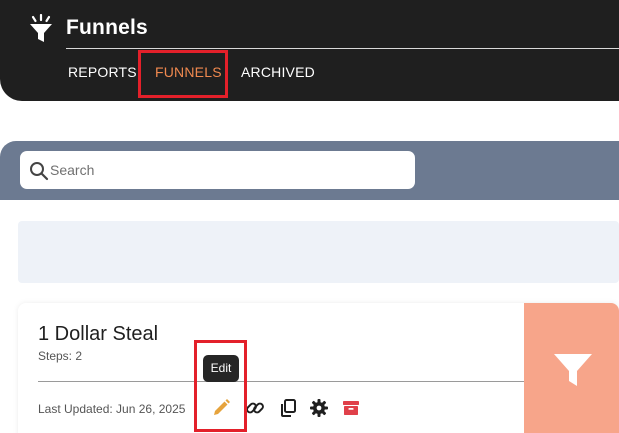 The width and height of the screenshot is (619, 433). I want to click on edit-tooltip: Edit, so click(221, 368).